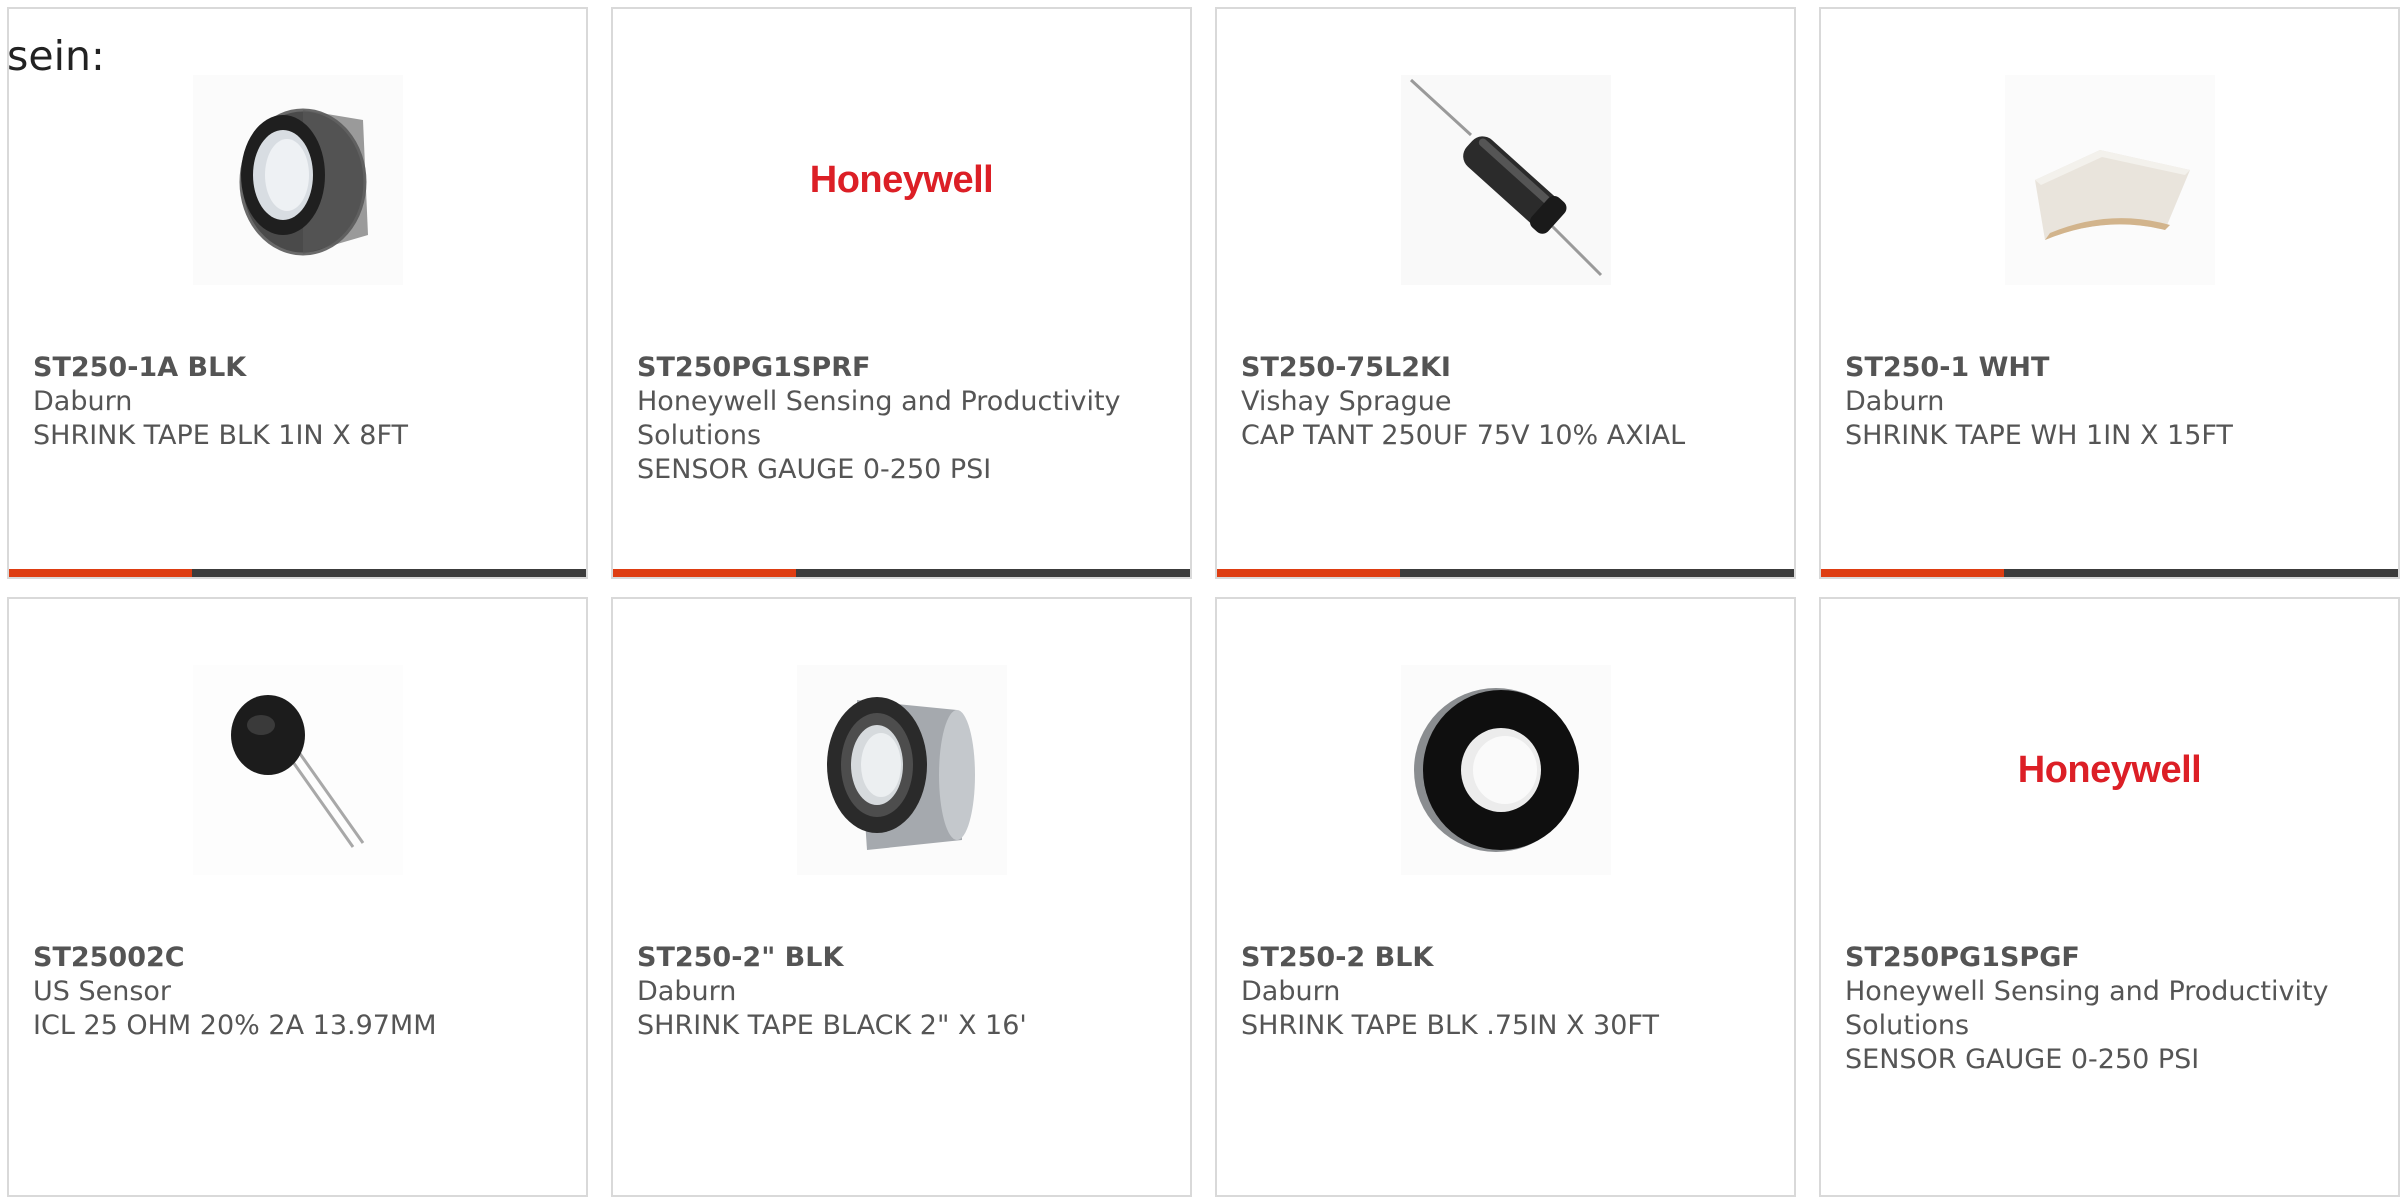 The width and height of the screenshot is (2400, 1197). What do you see at coordinates (299, 368) in the screenshot?
I see `part-number: ST250-1A BLK` at bounding box center [299, 368].